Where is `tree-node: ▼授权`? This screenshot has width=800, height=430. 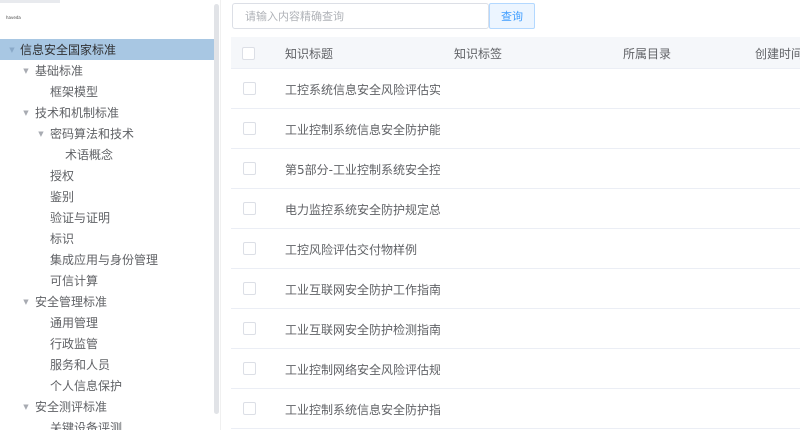 tree-node: ▼授权 is located at coordinates (109, 175).